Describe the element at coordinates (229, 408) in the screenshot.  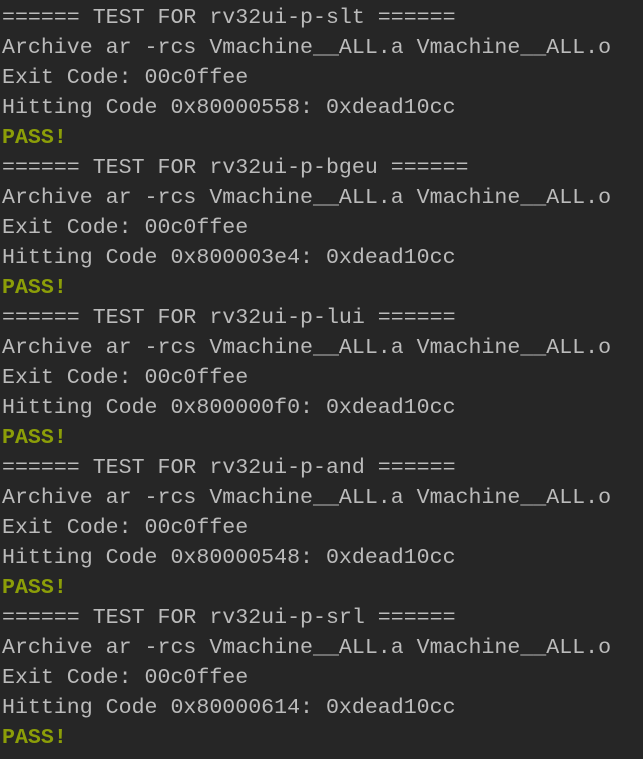
I see `hitting-code-line: Hitting Code 0x800000f0: 0xdead10cc` at that location.